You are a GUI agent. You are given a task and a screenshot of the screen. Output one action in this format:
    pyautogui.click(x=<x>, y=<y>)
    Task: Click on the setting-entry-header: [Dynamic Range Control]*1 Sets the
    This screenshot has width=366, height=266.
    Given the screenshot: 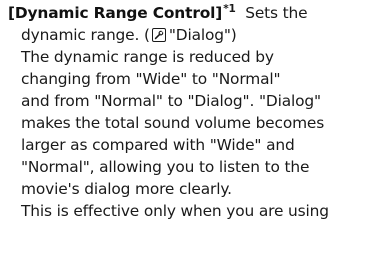 What is the action you would take?
    pyautogui.click(x=158, y=14)
    